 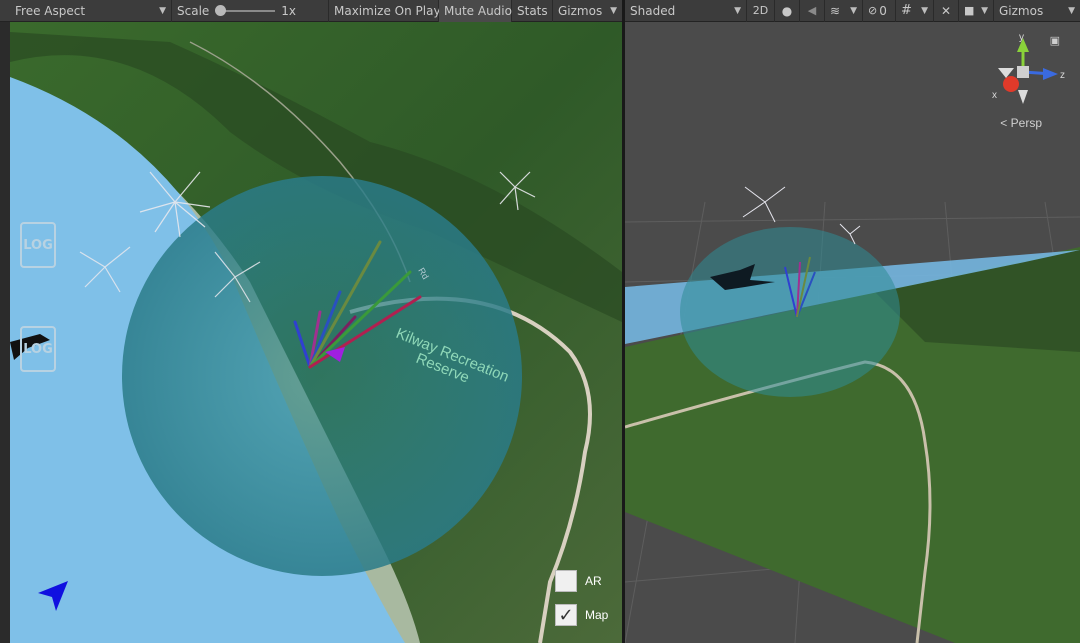 I want to click on log-badge-1: LOG, so click(x=38, y=245).